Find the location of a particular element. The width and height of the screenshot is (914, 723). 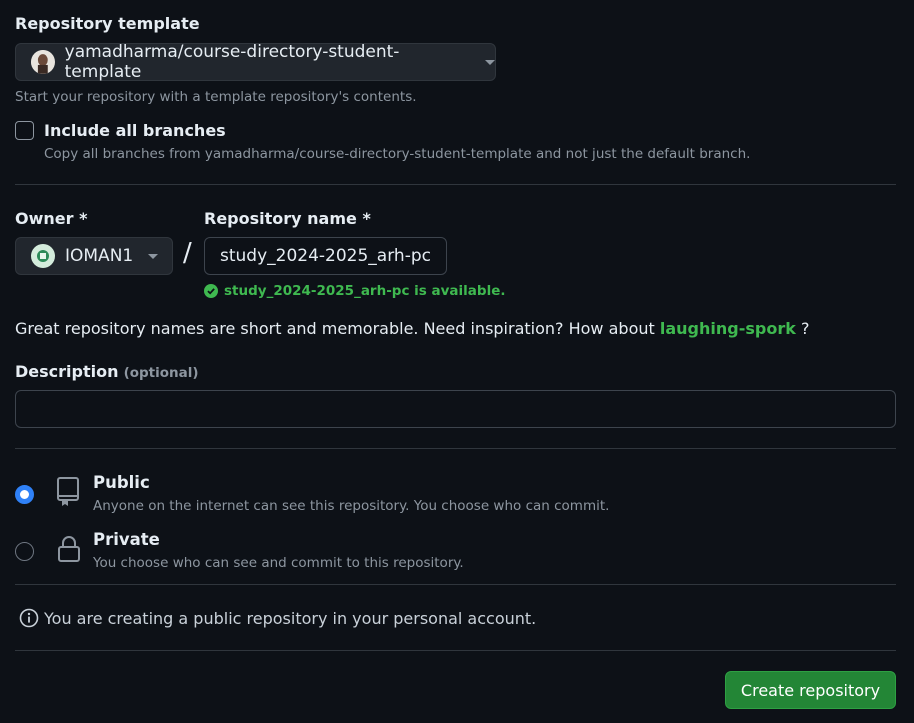

repo-name-input: study_2024-2025_arh-pc is located at coordinates (325, 256).